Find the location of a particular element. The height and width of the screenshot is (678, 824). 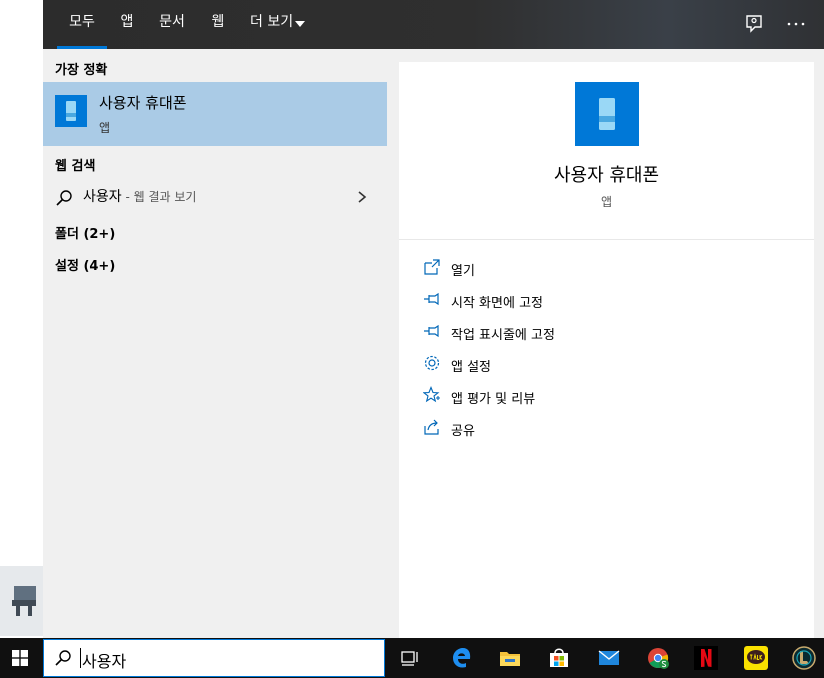

feedback-icon is located at coordinates (754, 24).